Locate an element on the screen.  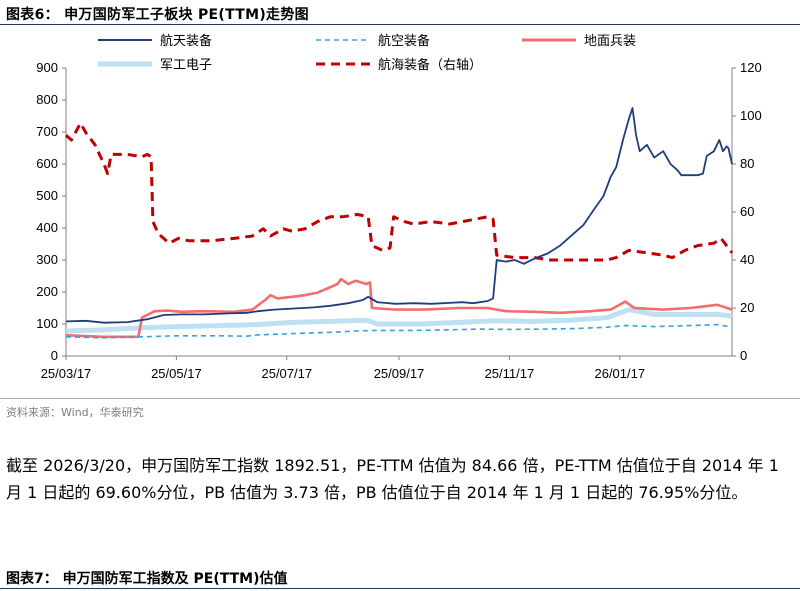
x-tick-label: 25/03/17 is located at coordinates (66, 373).